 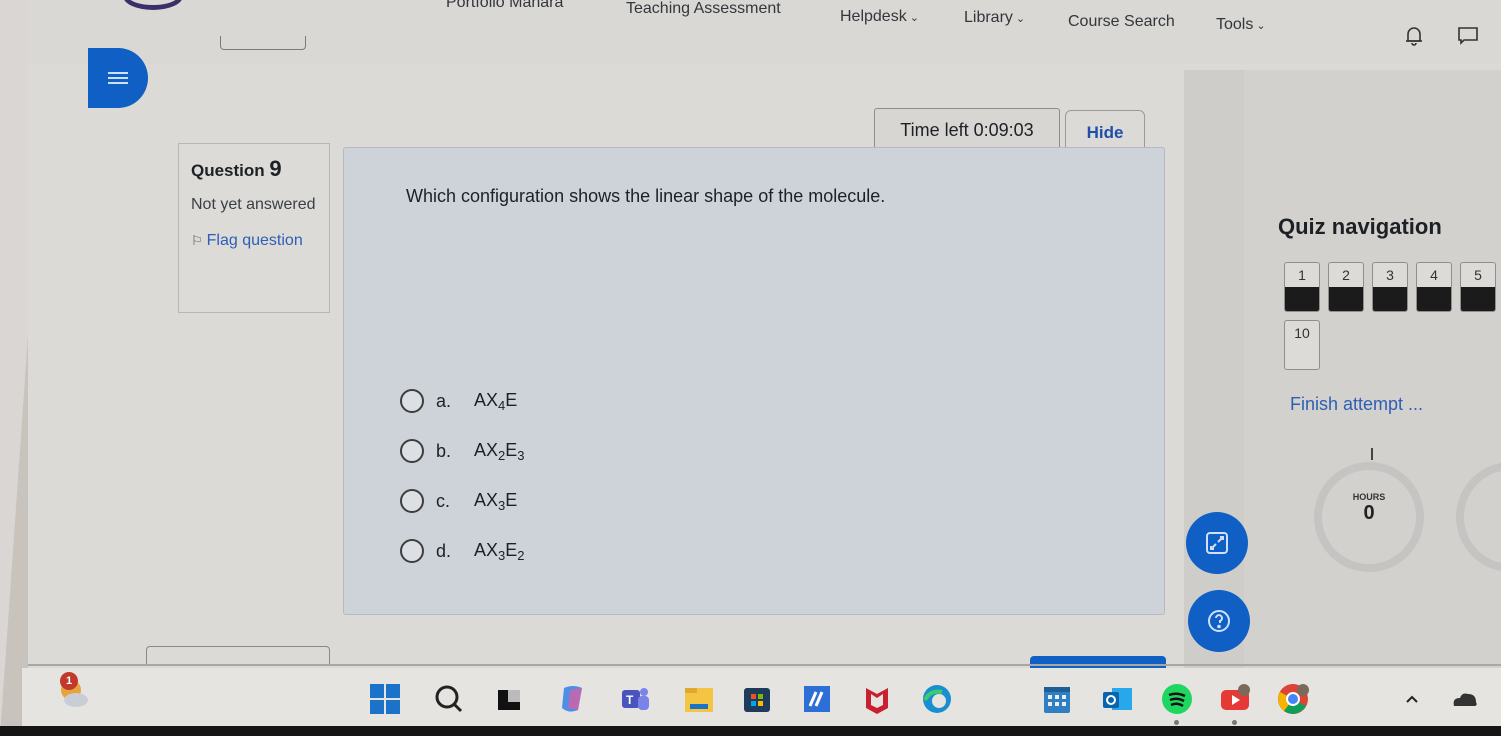 What do you see at coordinates (757, 699) in the screenshot?
I see `microsoft-store-icon` at bounding box center [757, 699].